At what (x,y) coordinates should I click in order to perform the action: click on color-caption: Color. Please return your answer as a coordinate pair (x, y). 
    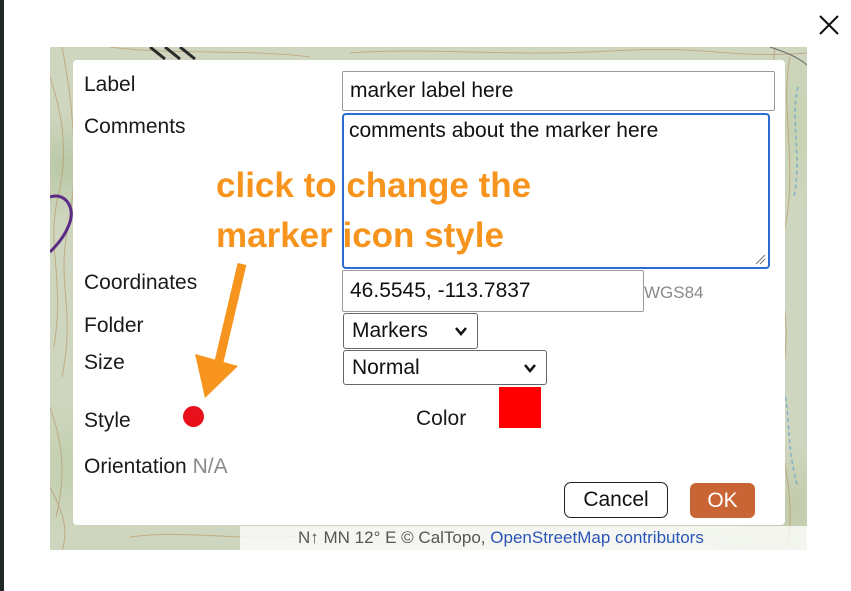
    Looking at the image, I should click on (441, 418).